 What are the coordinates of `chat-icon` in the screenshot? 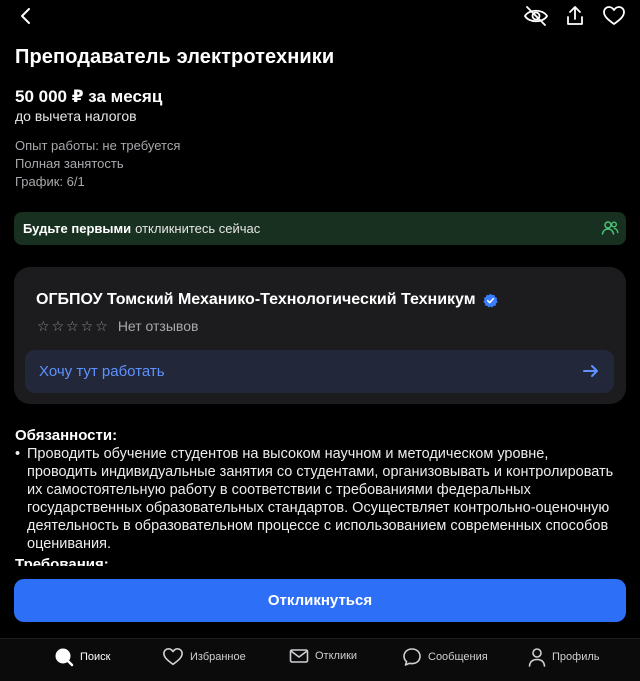 It's located at (412, 657).